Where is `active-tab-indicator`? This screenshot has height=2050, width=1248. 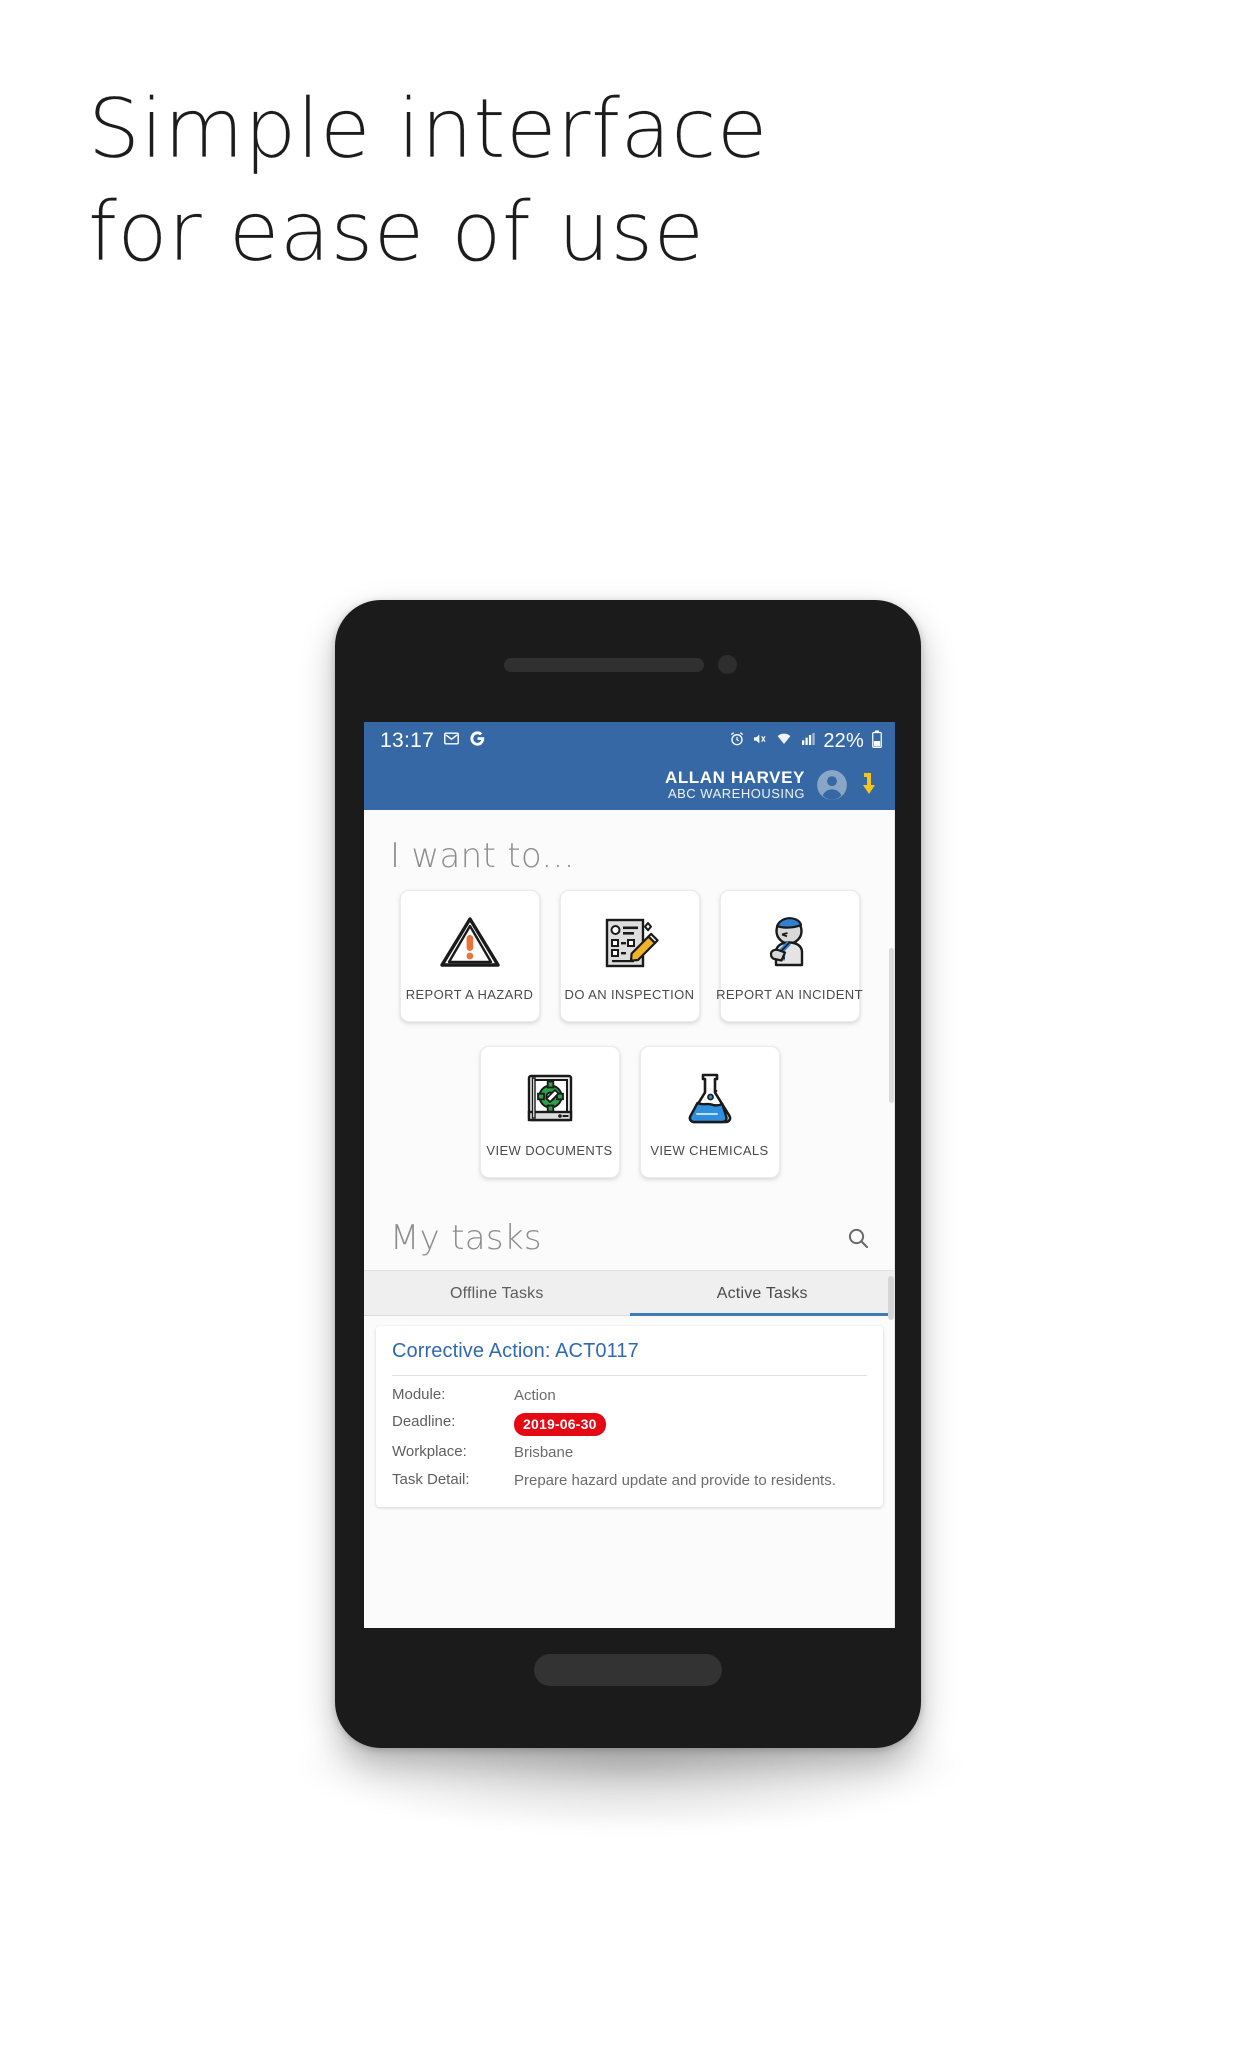 active-tab-indicator is located at coordinates (762, 1314).